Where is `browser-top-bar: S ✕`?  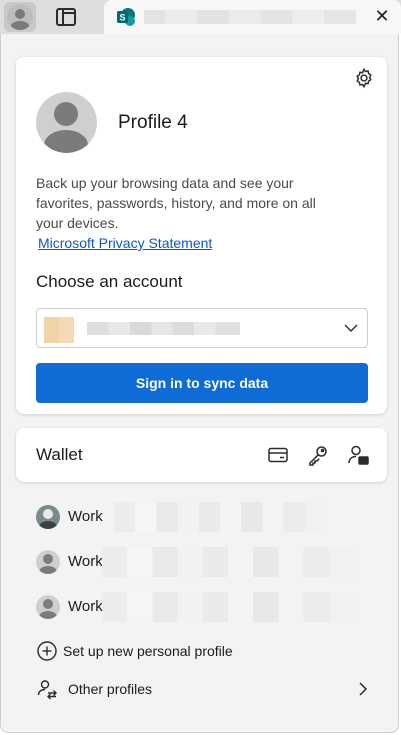 browser-top-bar: S ✕ is located at coordinates (200, 17).